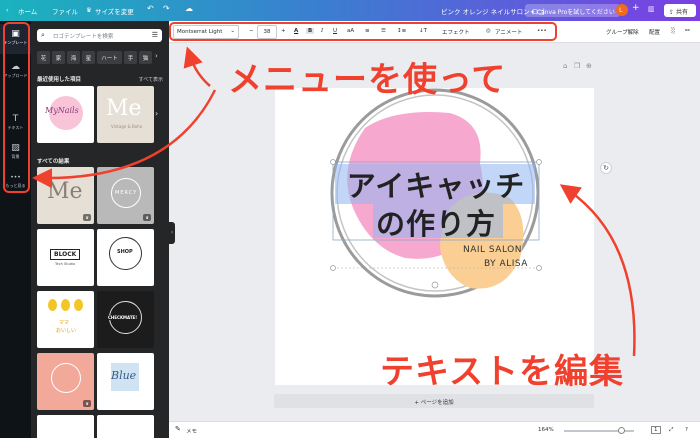  Describe the element at coordinates (367, 80) in the screenshot. I see `annotation-menu: メニューを使って` at that location.